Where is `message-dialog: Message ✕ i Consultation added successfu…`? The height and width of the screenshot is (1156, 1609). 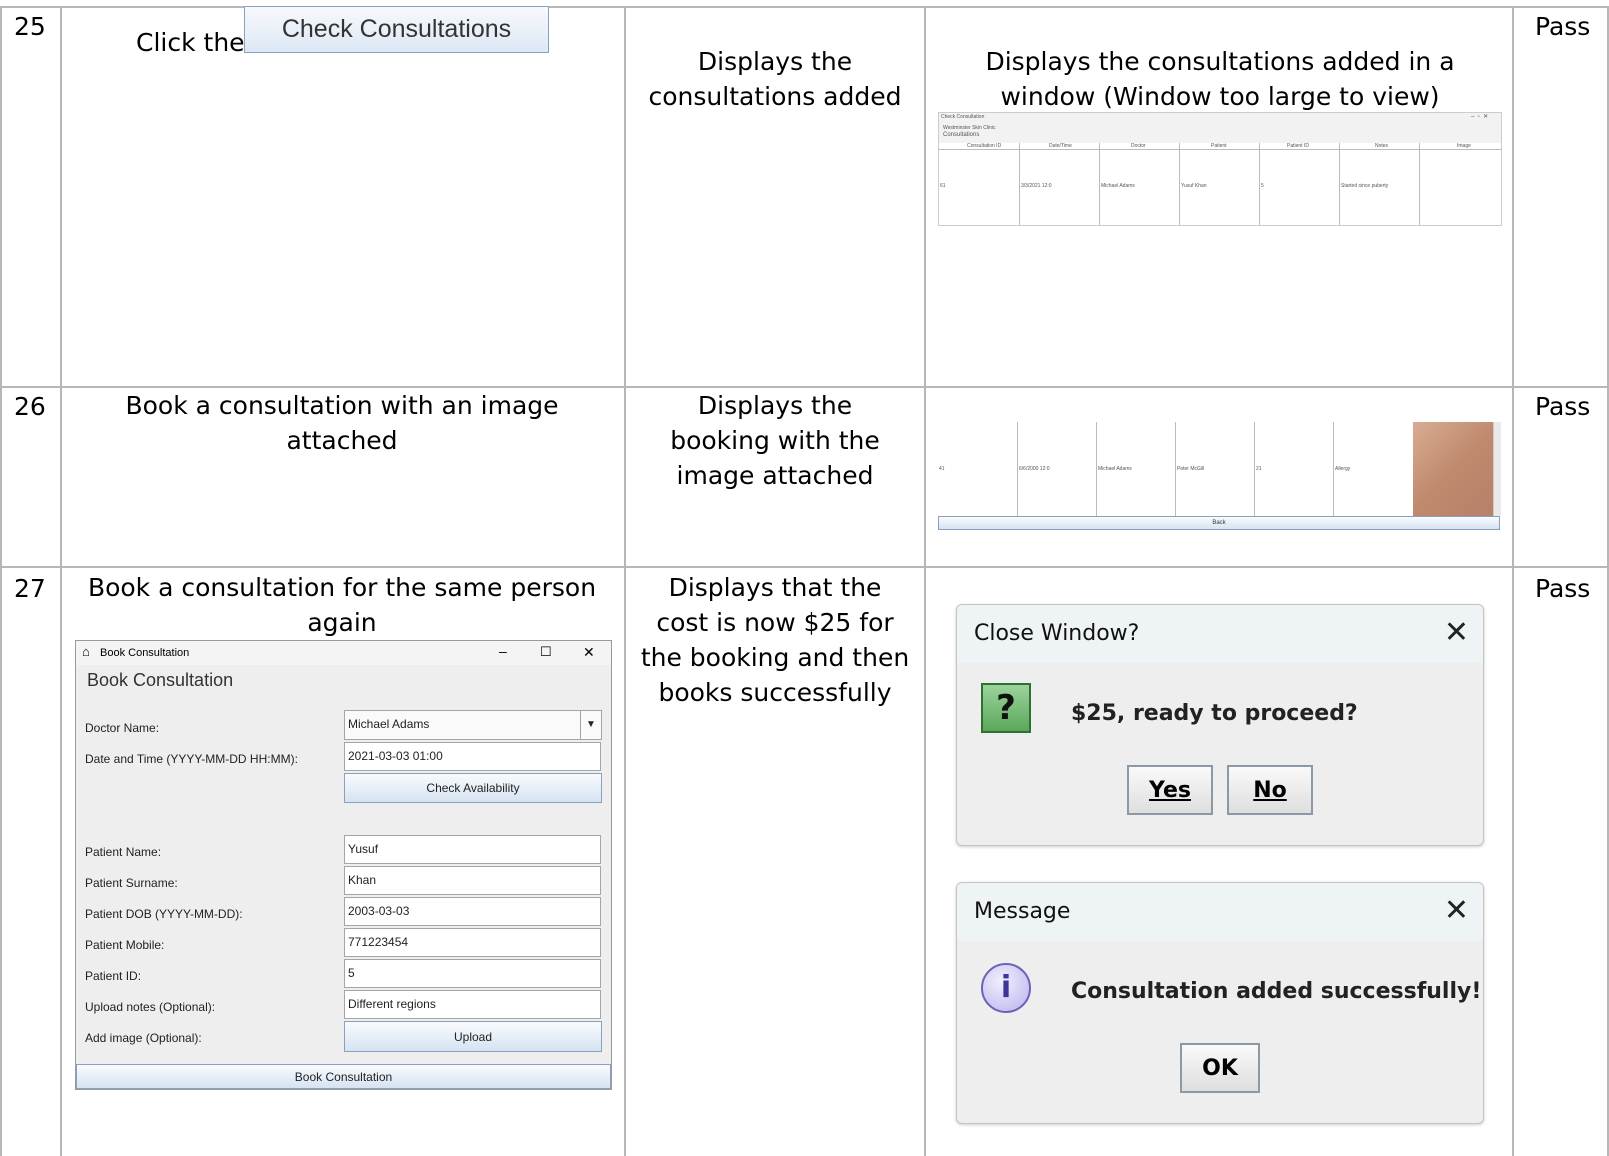 message-dialog: Message ✕ i Consultation added successfu… is located at coordinates (1220, 1003).